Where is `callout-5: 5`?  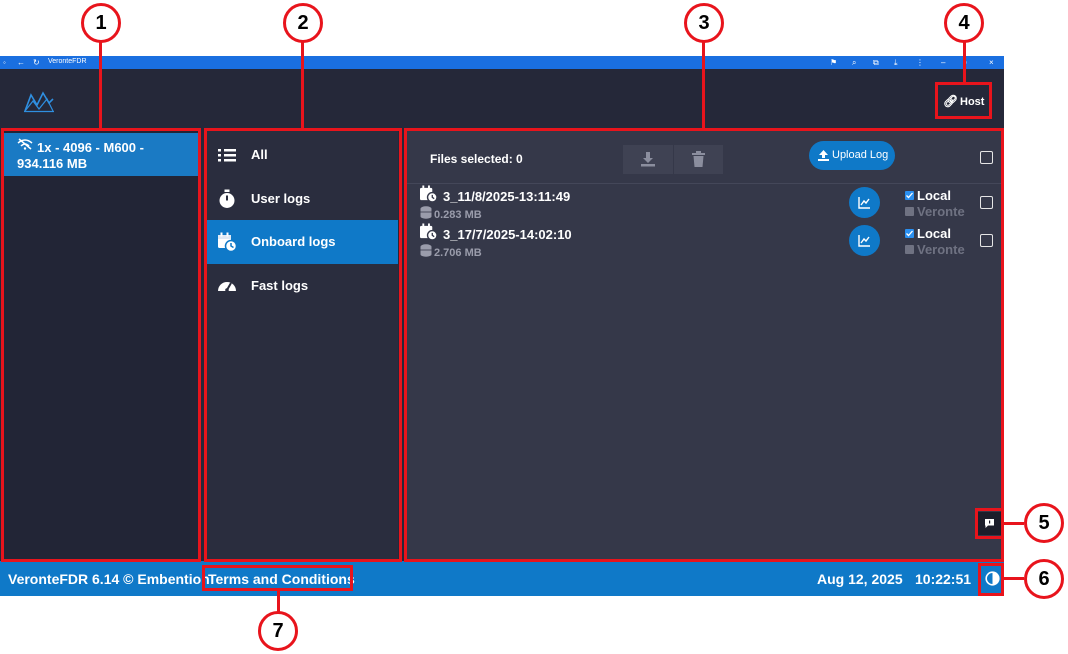 callout-5: 5 is located at coordinates (1044, 523).